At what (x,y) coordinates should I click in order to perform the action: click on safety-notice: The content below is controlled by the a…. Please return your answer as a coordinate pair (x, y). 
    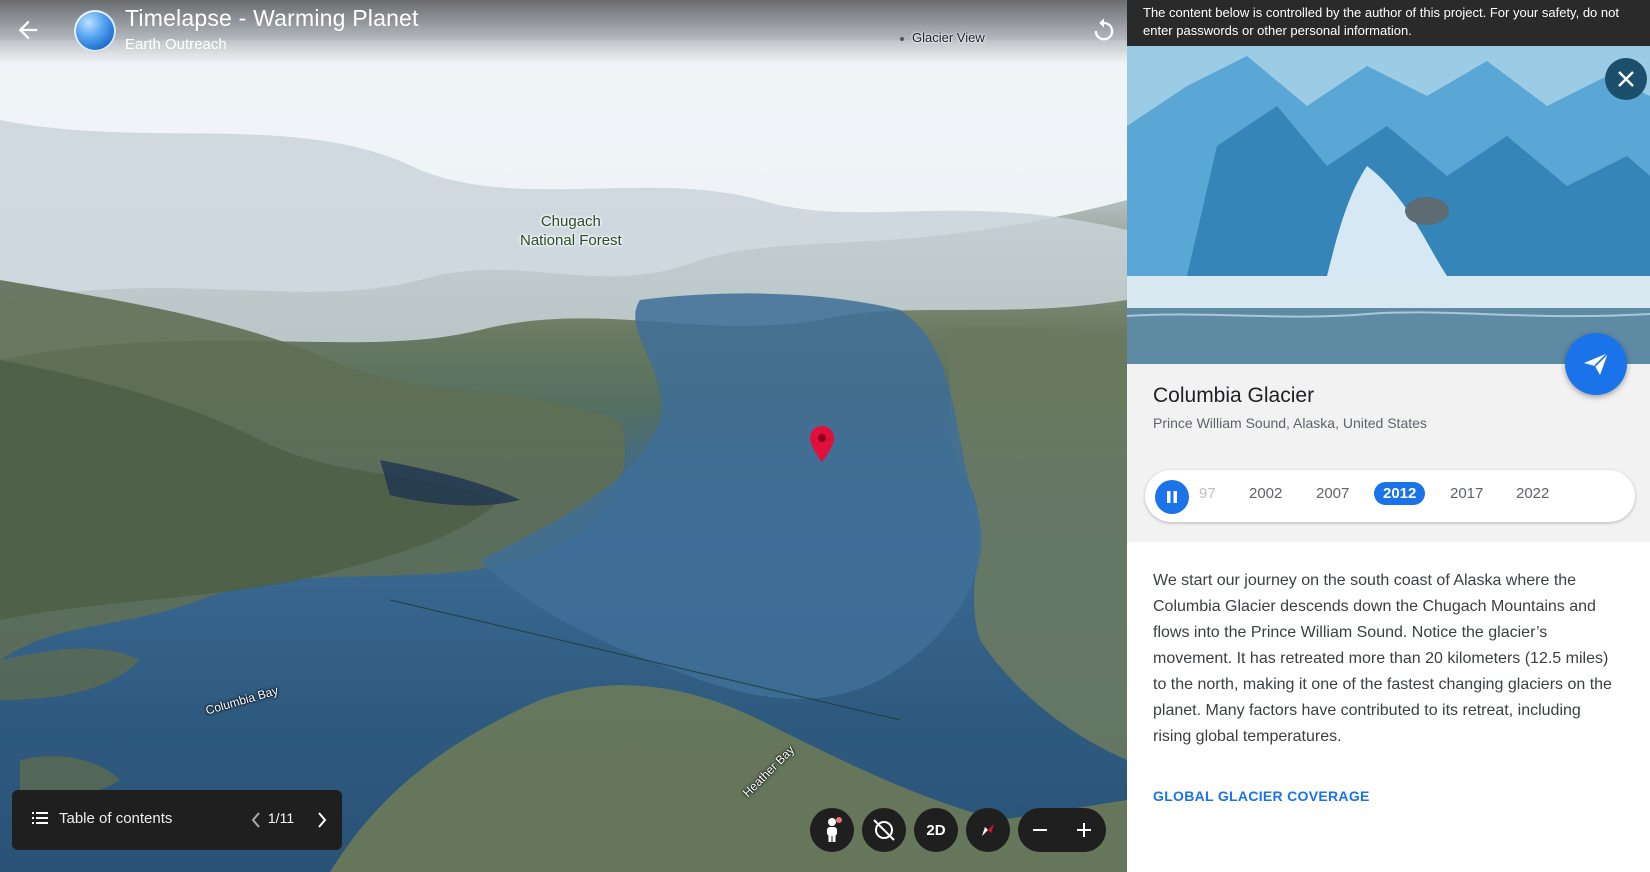
    Looking at the image, I should click on (1388, 23).